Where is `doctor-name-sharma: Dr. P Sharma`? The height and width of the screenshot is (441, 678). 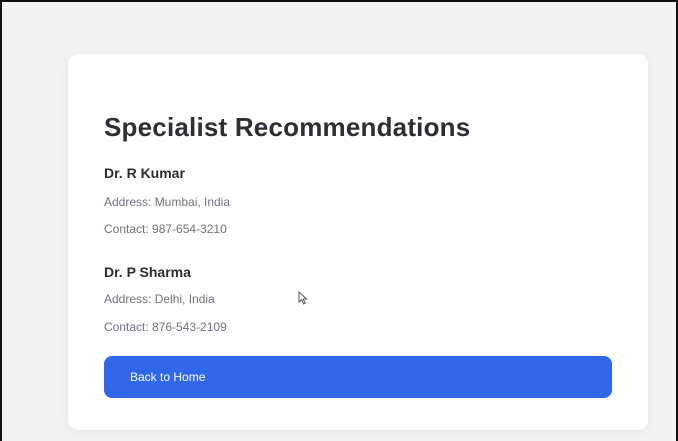 doctor-name-sharma: Dr. P Sharma is located at coordinates (147, 272).